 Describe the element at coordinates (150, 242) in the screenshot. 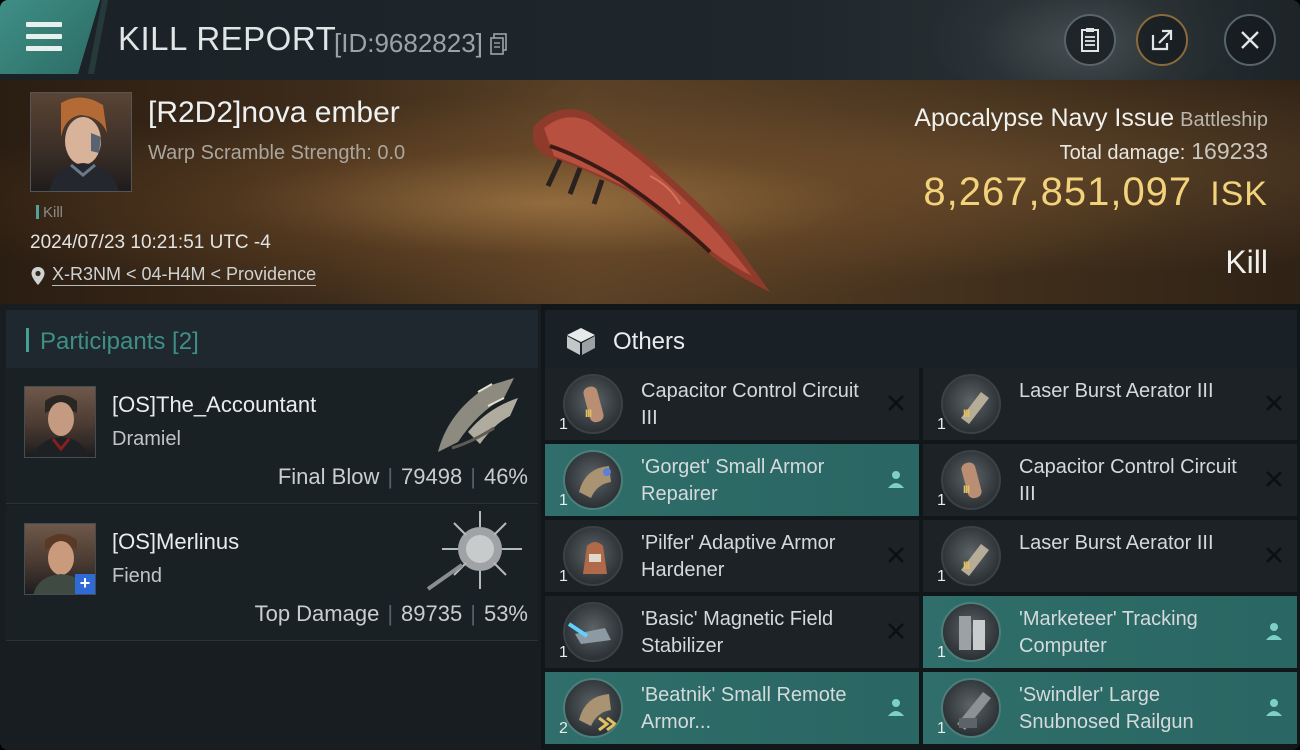

I see `kill-datetime: 2024/07/23 10:21:51 UTC -4` at that location.